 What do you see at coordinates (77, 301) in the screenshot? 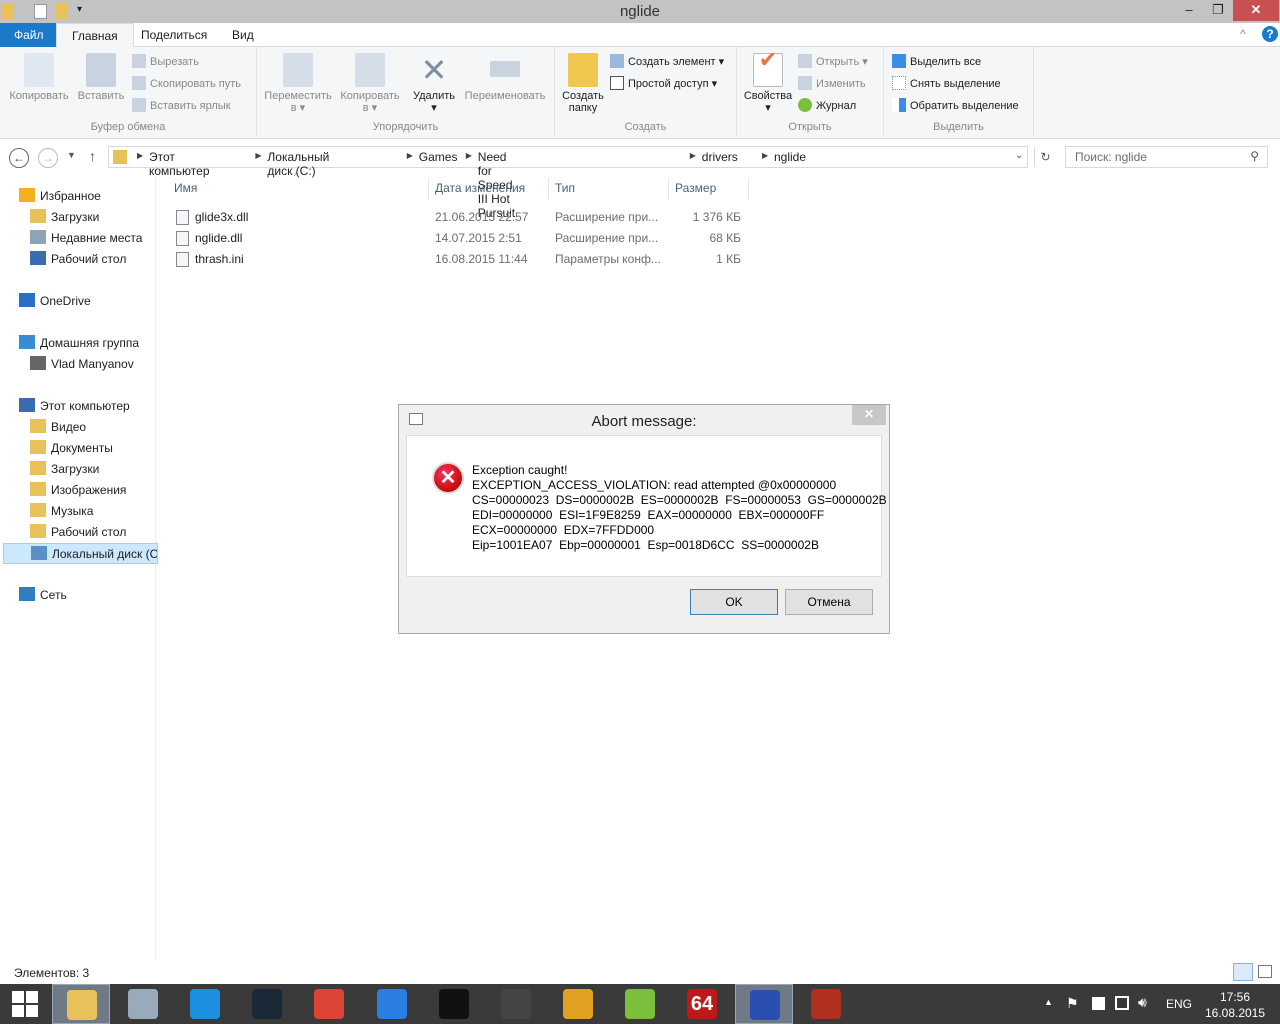
I see `nav-item: OneDrive` at bounding box center [77, 301].